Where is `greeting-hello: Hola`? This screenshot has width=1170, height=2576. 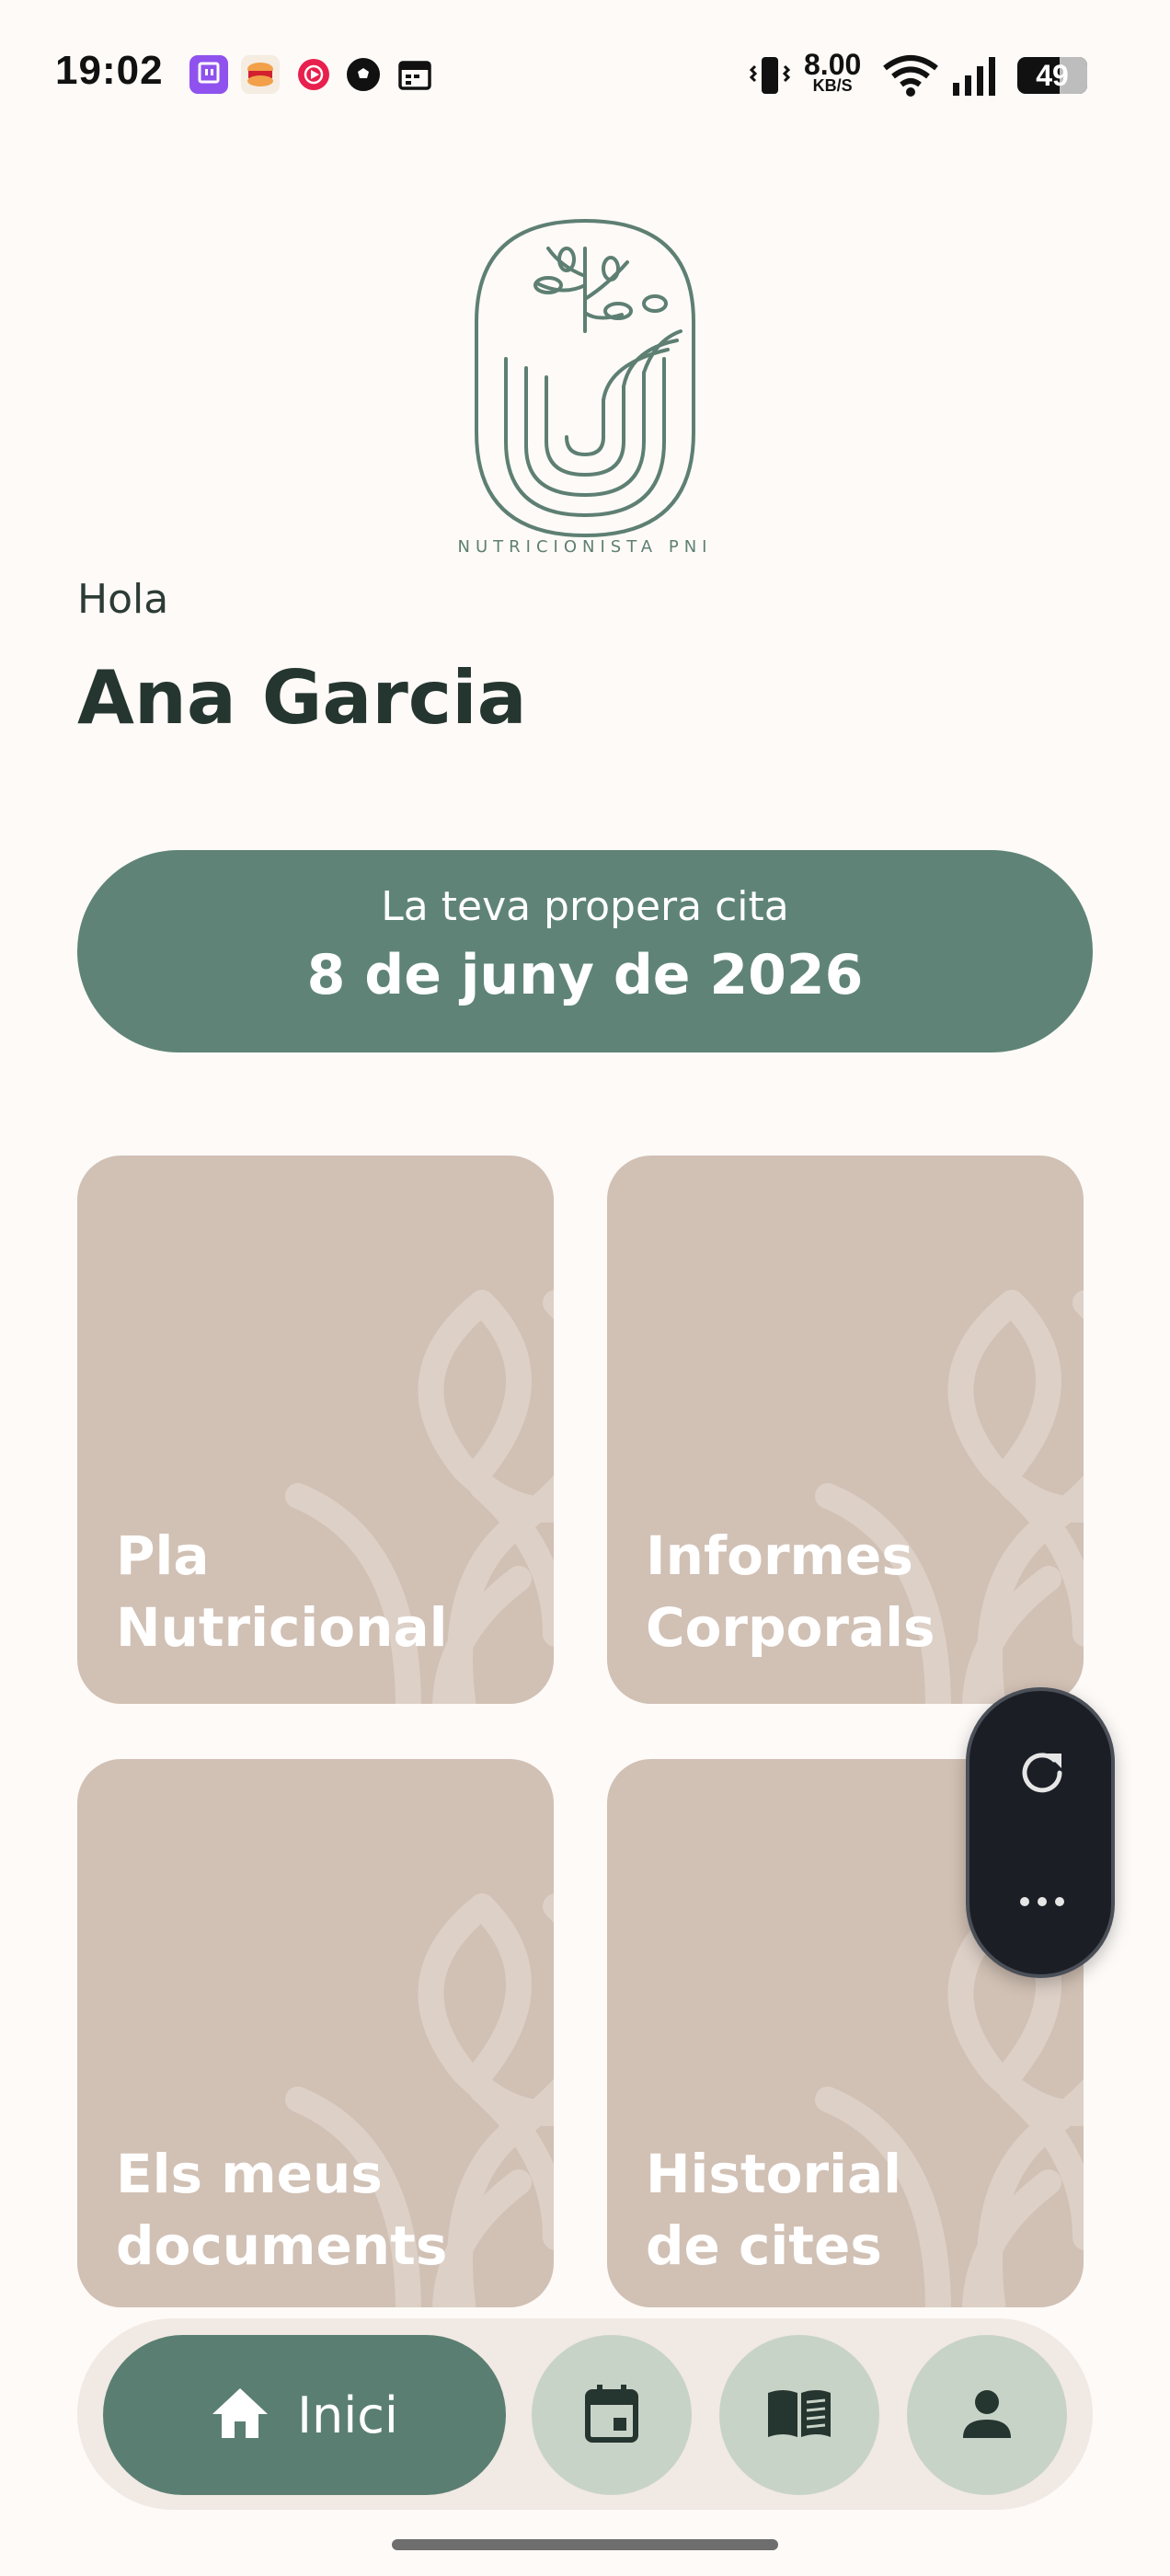 greeting-hello: Hola is located at coordinates (123, 599).